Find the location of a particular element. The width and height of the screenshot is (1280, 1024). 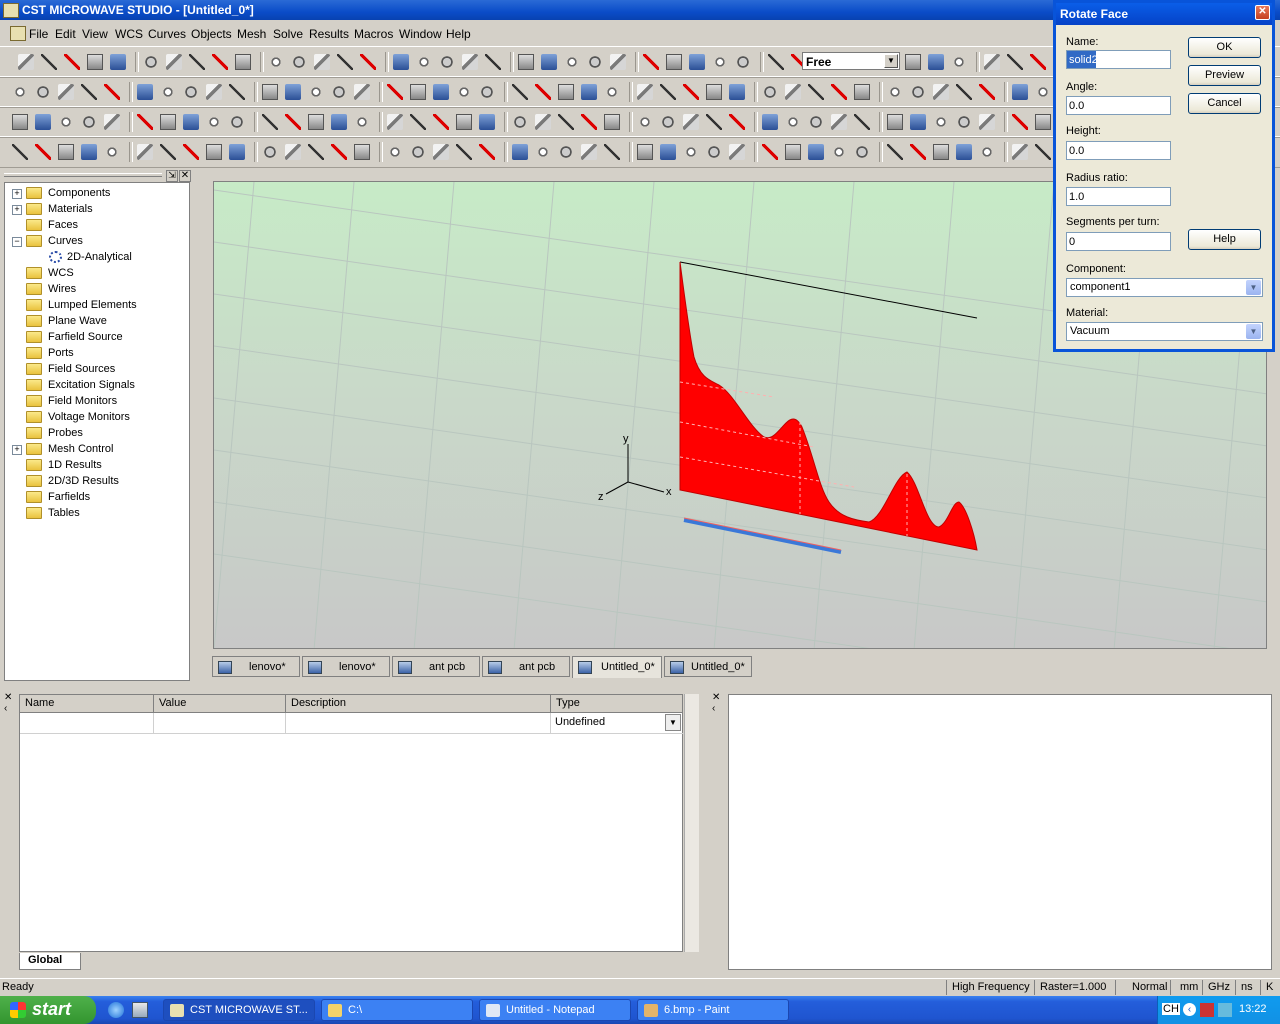

tab-untitled-2: Untitled_0* is located at coordinates (708, 666).